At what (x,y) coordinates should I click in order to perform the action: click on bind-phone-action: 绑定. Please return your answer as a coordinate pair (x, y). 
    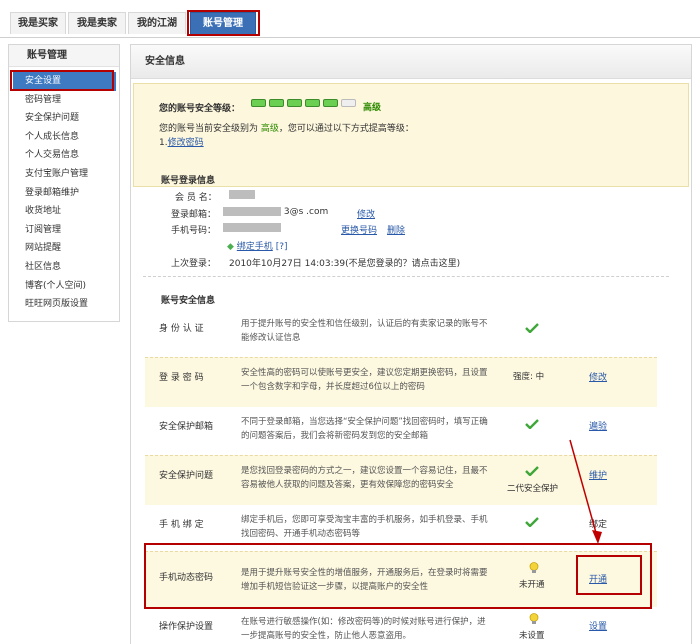
    Looking at the image, I should click on (598, 523).